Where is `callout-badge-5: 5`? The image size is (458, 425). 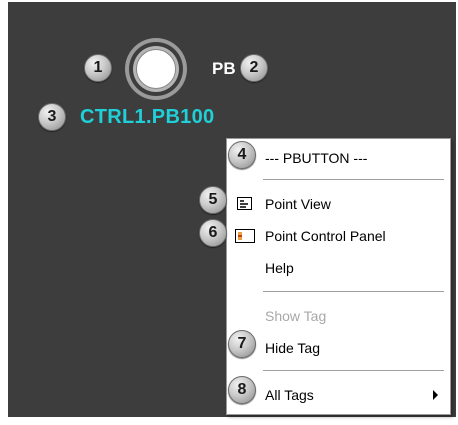
callout-badge-5: 5 is located at coordinates (213, 200).